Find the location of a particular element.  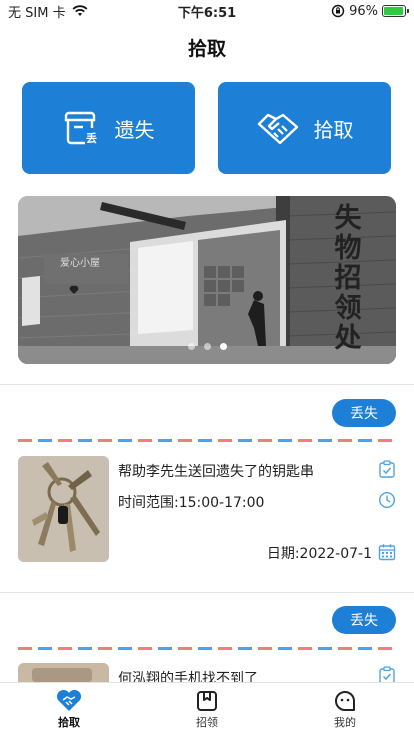

box-icon is located at coordinates (207, 700).